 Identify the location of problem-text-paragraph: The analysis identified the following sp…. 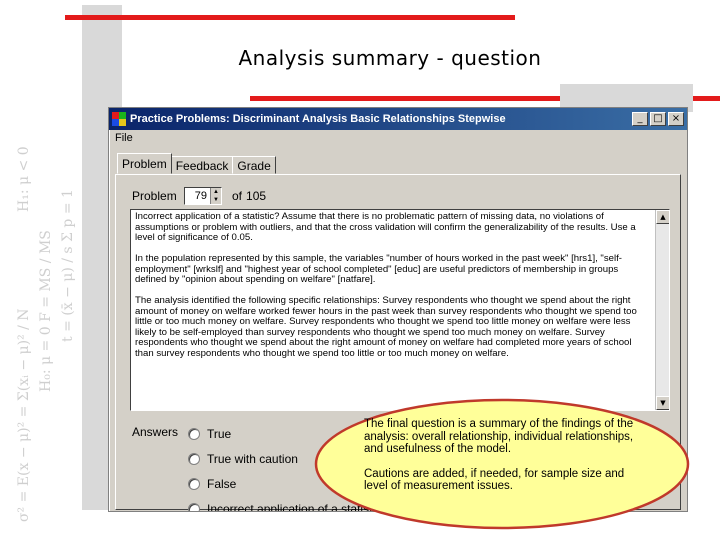
(386, 327).